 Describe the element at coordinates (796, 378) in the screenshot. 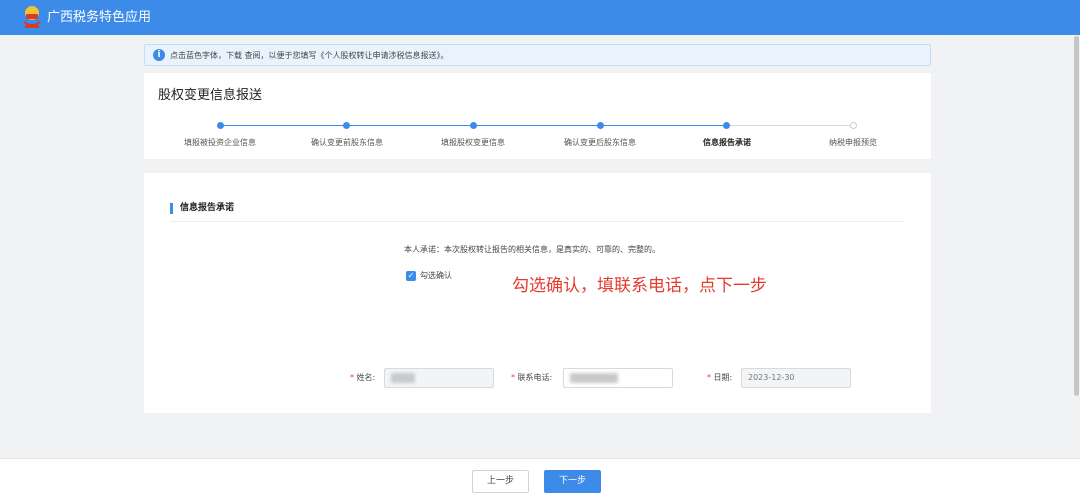

I see `date-field: 2023-12-30` at that location.